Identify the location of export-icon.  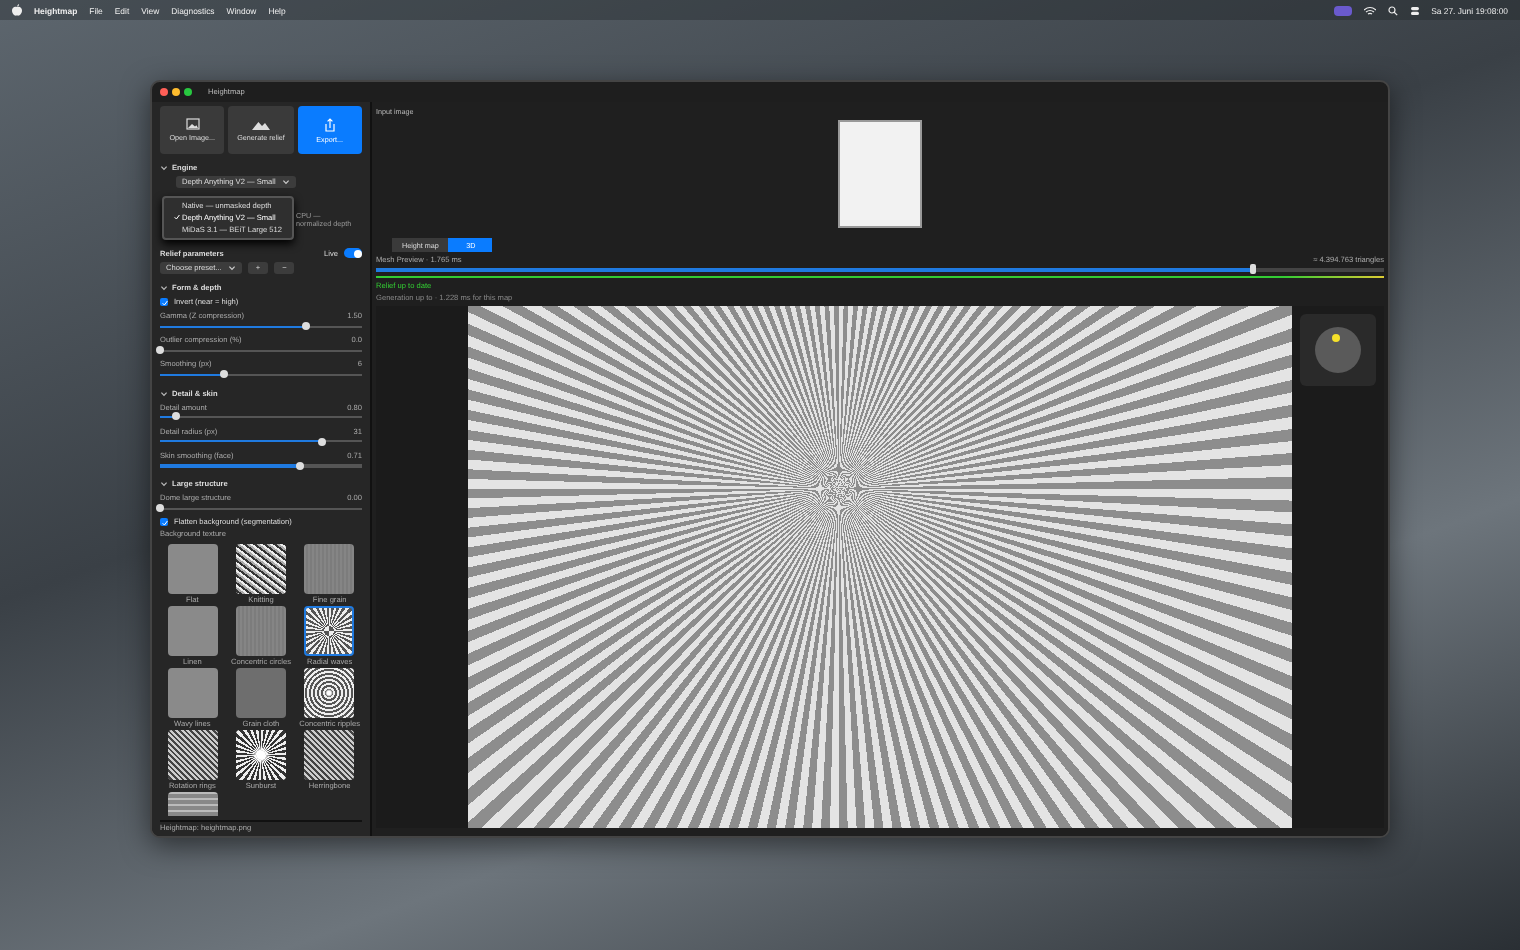
(329, 124).